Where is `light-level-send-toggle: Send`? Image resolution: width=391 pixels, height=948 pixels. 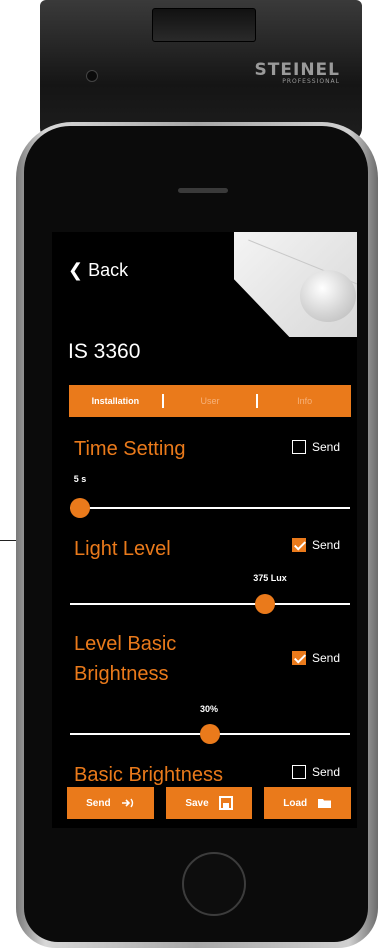 light-level-send-toggle: Send is located at coordinates (316, 545).